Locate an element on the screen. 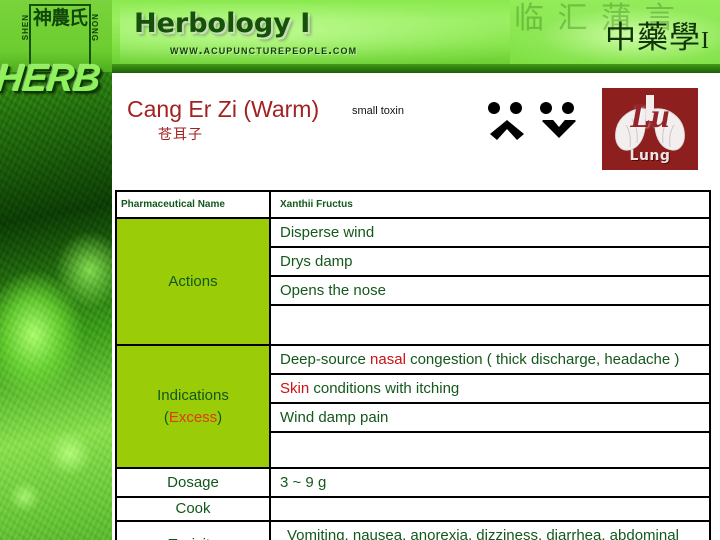 The width and height of the screenshot is (720, 540). row-value-action-blank is located at coordinates (490, 325).